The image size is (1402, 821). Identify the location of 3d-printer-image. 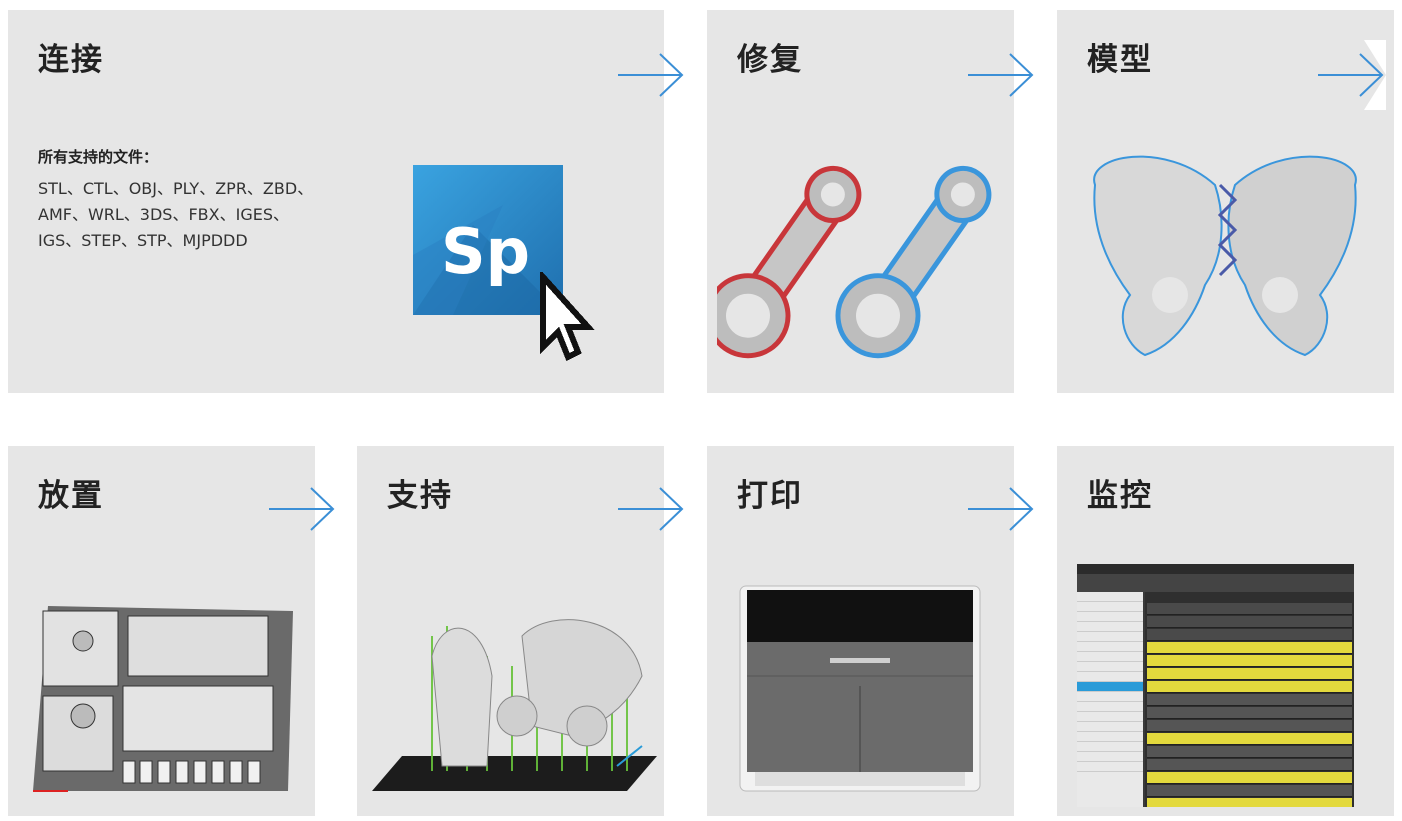
(860, 688).